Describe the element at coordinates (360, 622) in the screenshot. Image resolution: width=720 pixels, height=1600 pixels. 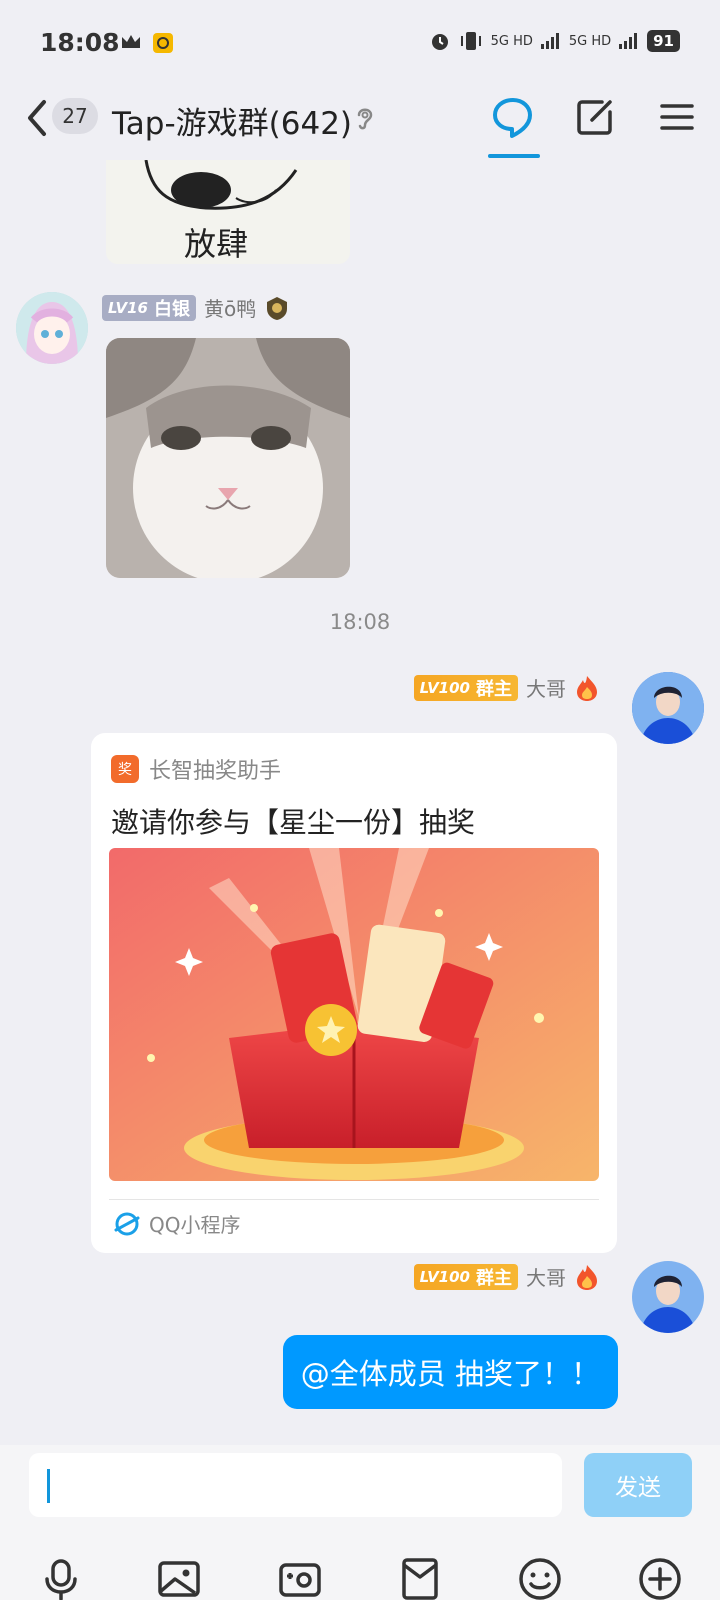
I see `message-timestamp: 18:08` at that location.